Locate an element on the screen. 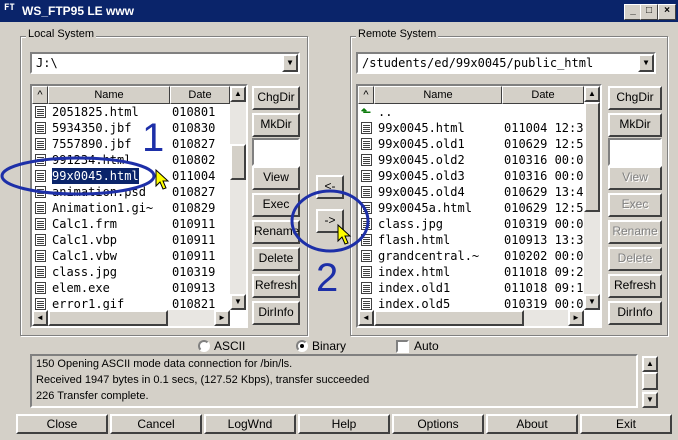  annotation-overlay is located at coordinates (185, 204).